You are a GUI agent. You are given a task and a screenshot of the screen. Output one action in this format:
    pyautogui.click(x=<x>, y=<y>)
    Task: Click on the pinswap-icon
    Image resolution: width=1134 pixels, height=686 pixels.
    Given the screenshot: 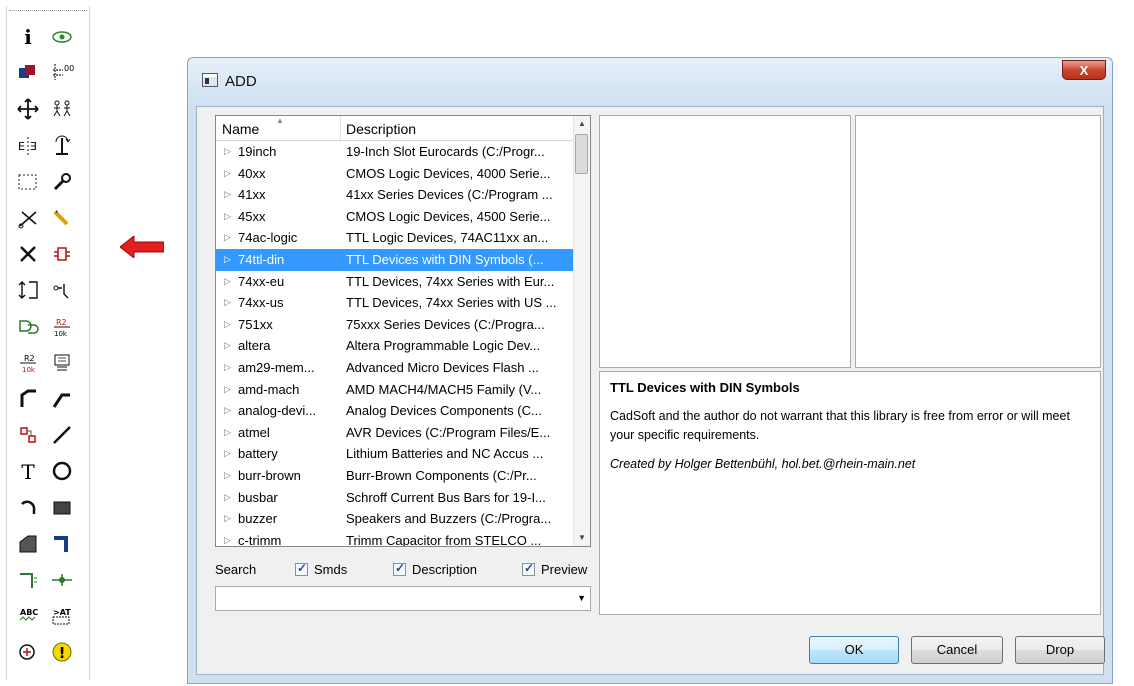 What is the action you would take?
    pyautogui.click(x=28, y=290)
    